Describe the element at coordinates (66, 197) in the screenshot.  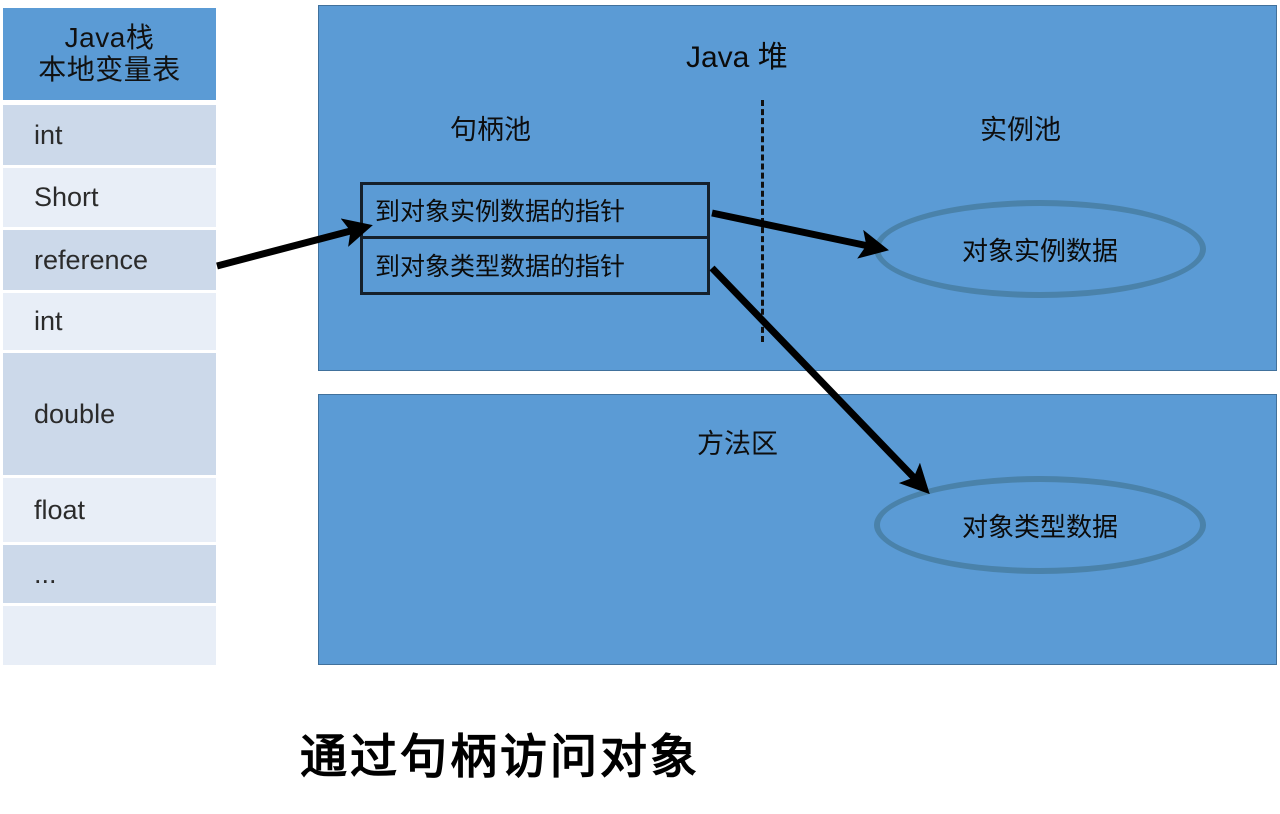
I see `stack-slot-label: Short` at that location.